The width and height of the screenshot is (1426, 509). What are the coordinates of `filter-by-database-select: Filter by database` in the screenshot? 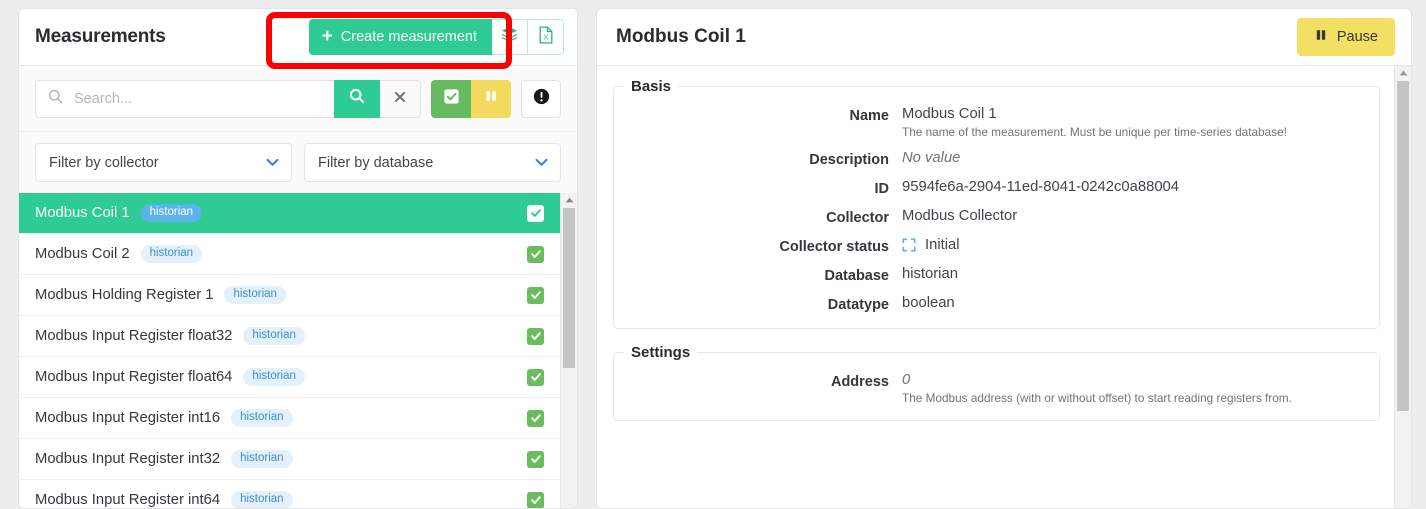 It's located at (432, 162).